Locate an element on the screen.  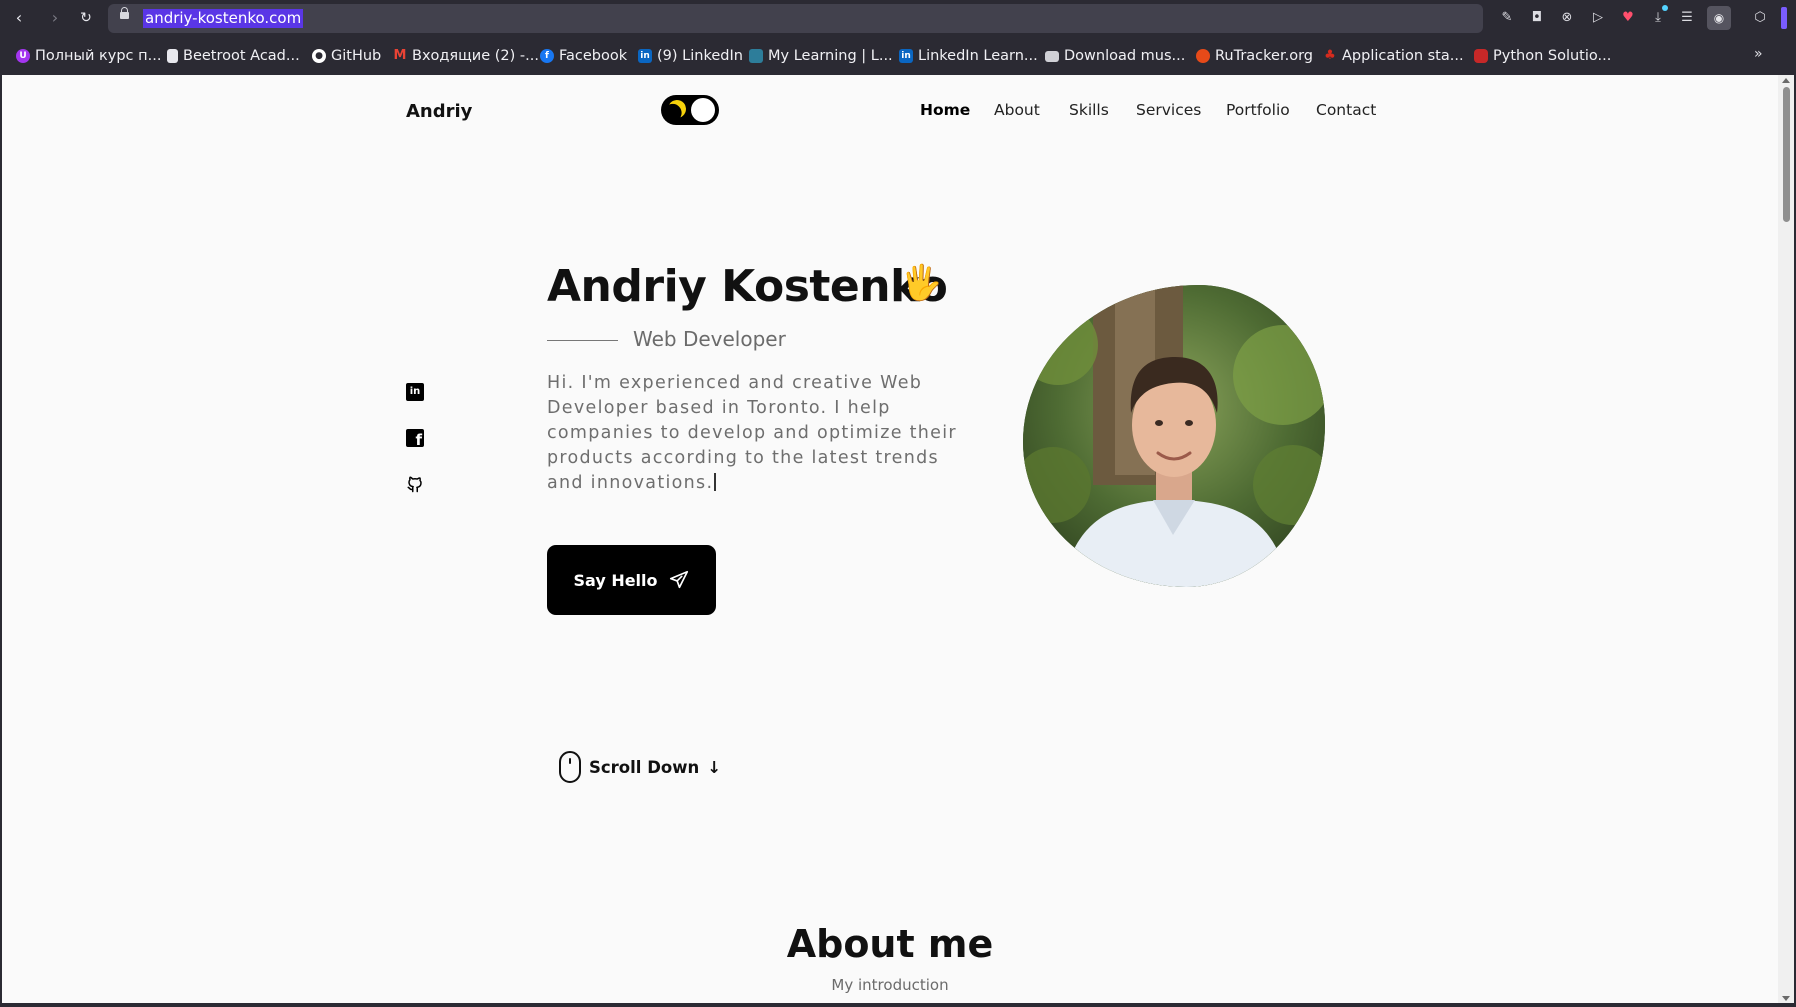
site-logo: Andriy is located at coordinates (439, 111).